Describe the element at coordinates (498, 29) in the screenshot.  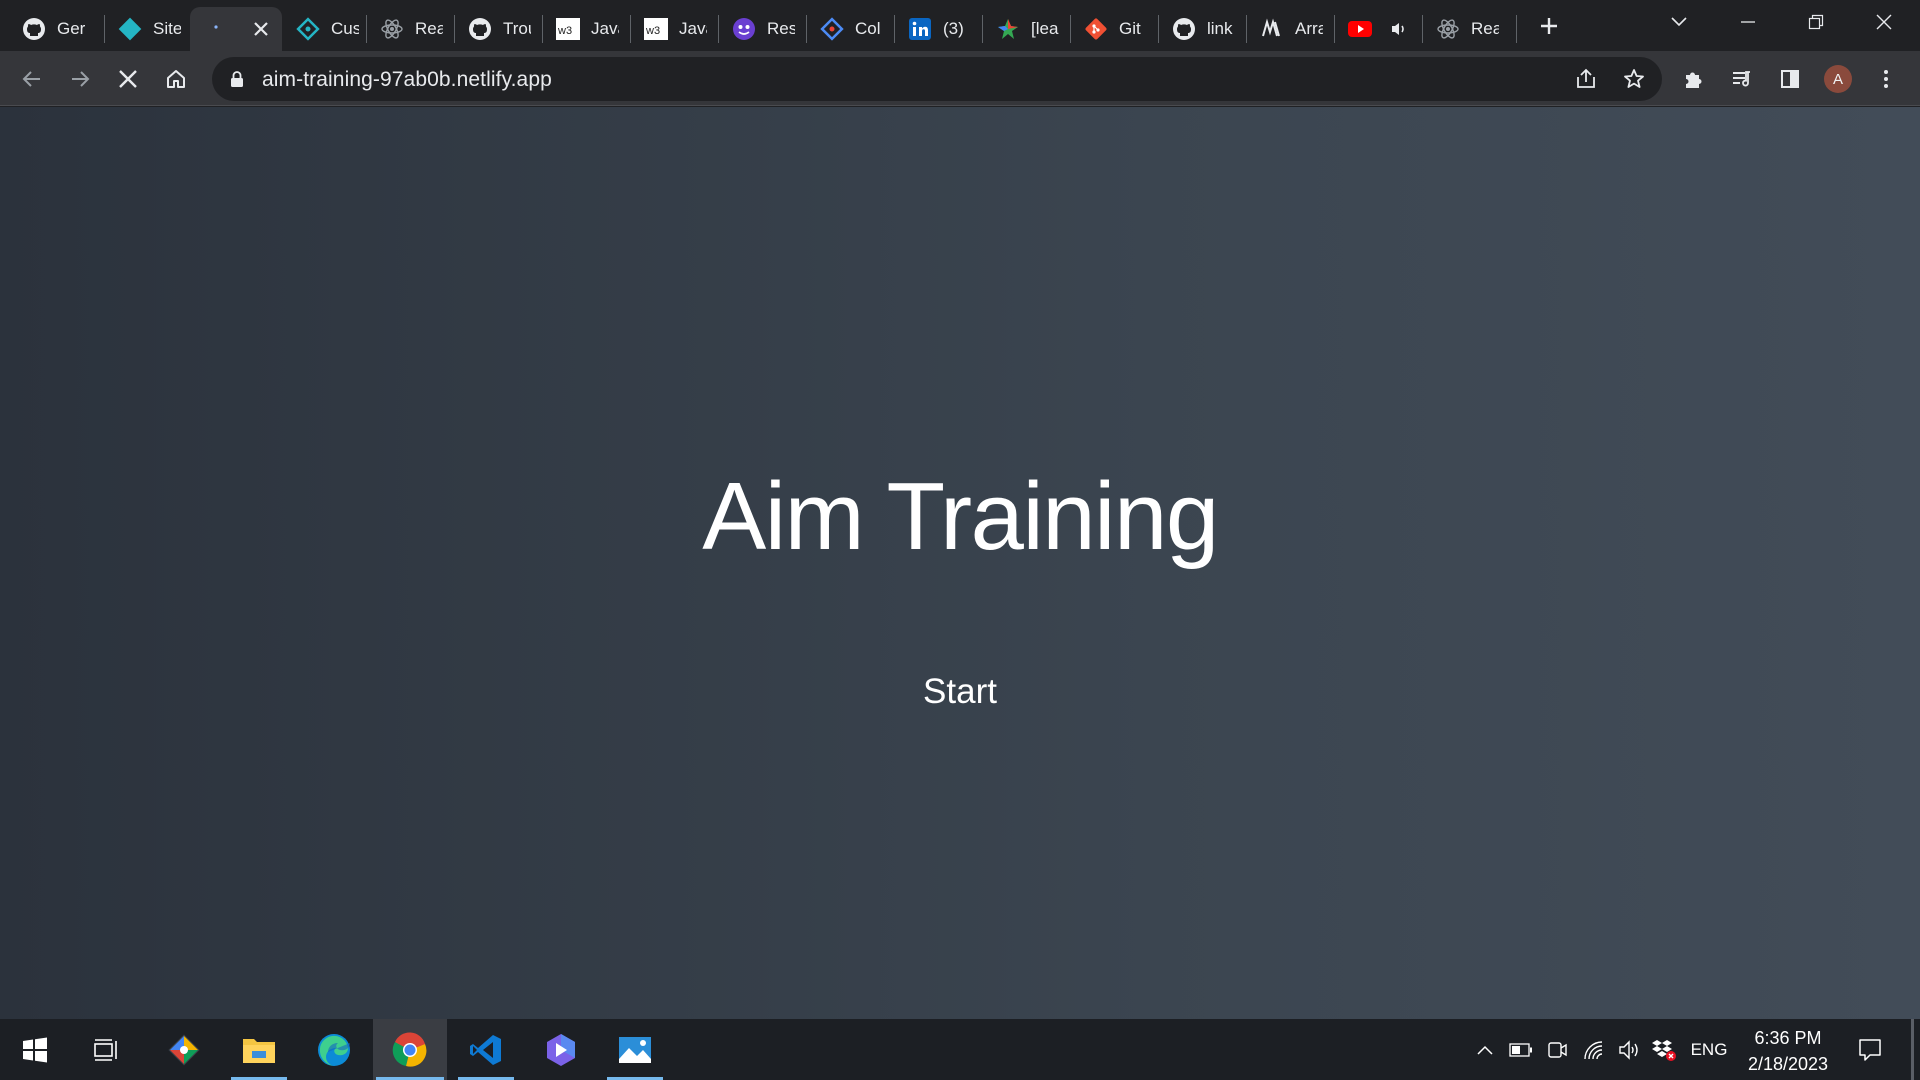
I see `tab-github-trouble: Trou` at that location.